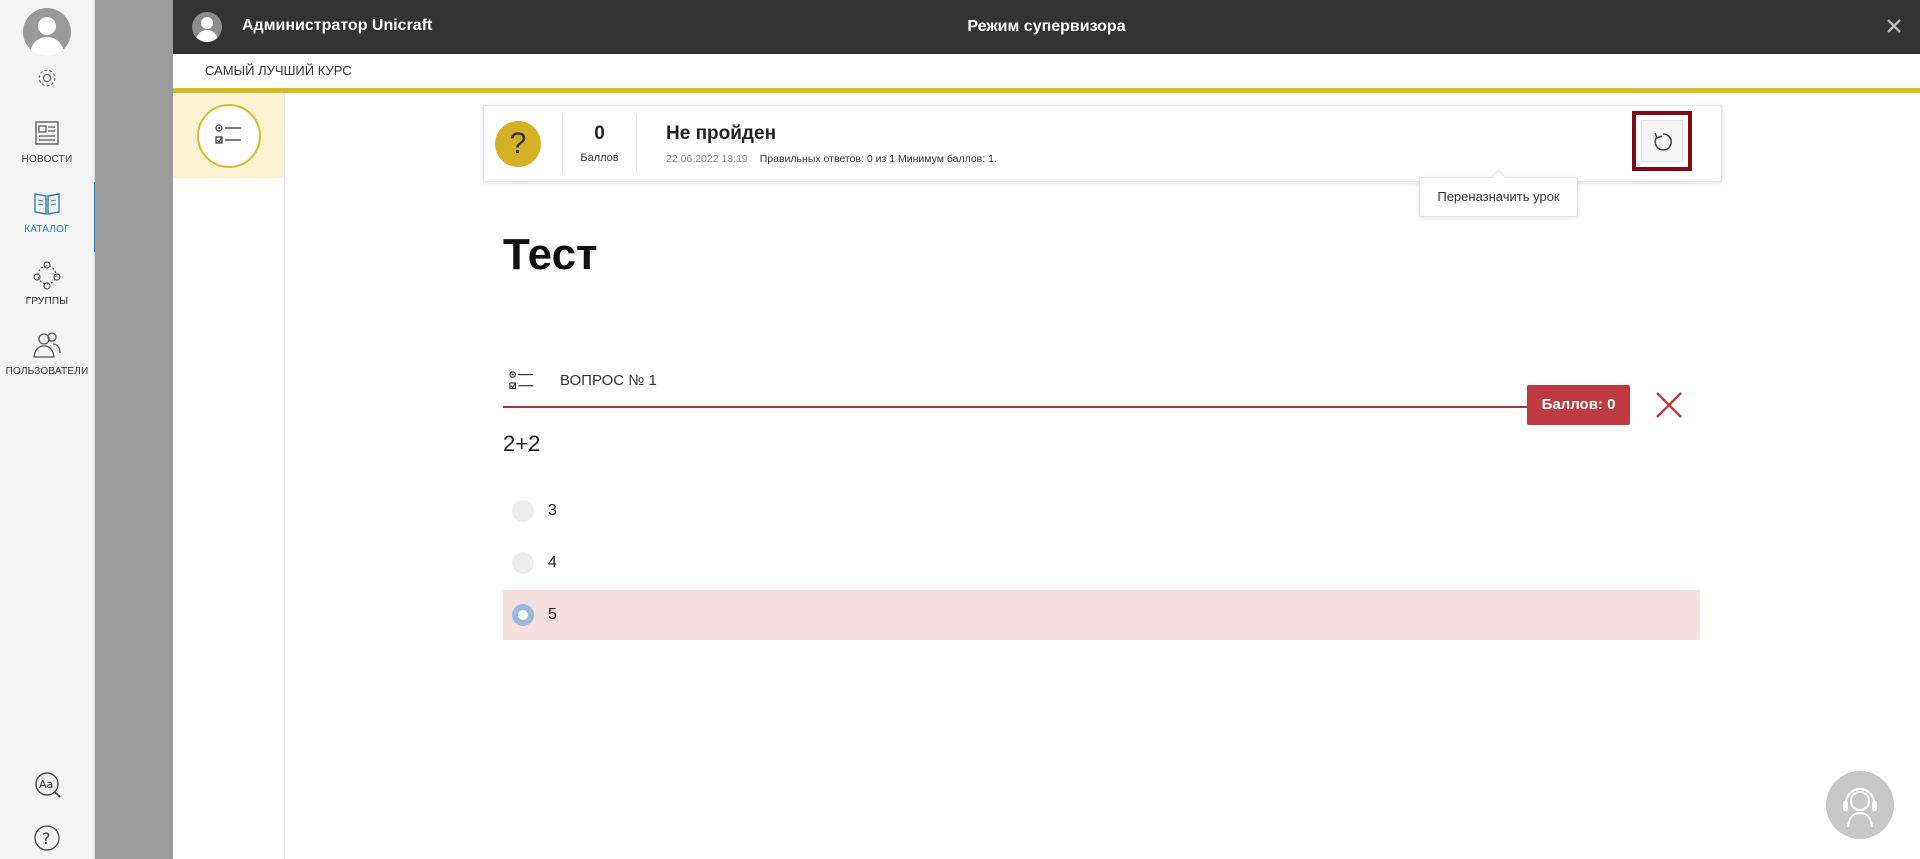  Describe the element at coordinates (47, 159) in the screenshot. I see `sidebar-item-label: НОВОСТИ` at that location.